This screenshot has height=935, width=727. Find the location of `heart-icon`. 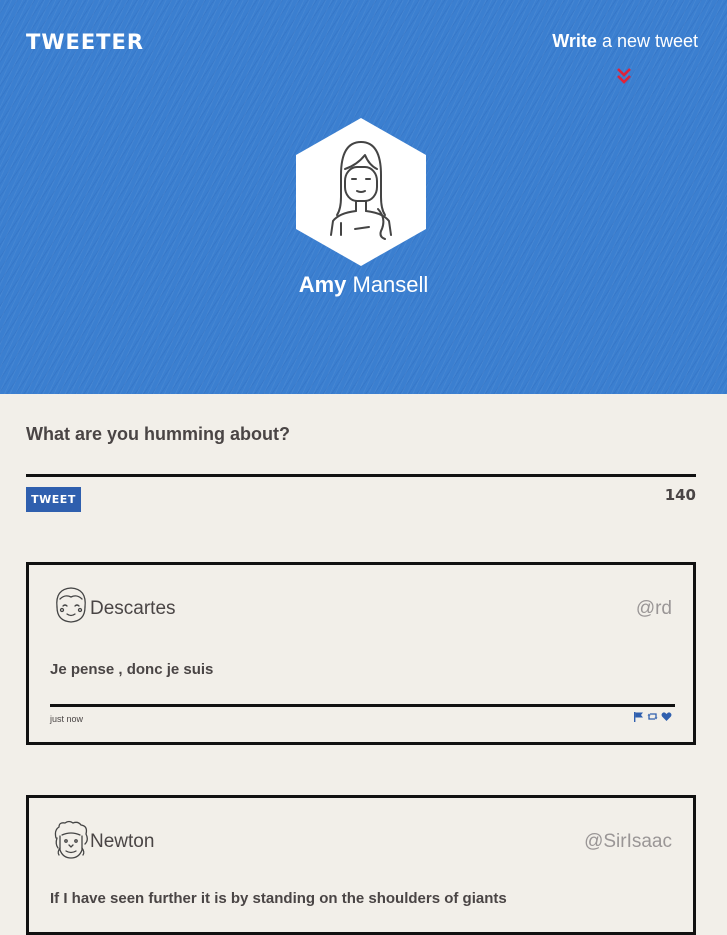

heart-icon is located at coordinates (666, 716).